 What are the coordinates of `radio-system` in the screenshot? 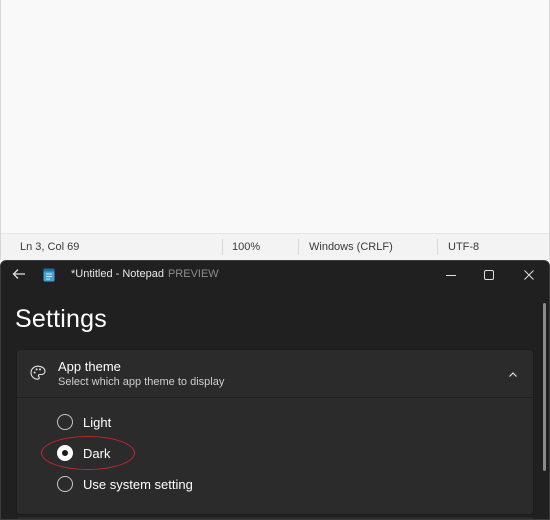 It's located at (65, 484).